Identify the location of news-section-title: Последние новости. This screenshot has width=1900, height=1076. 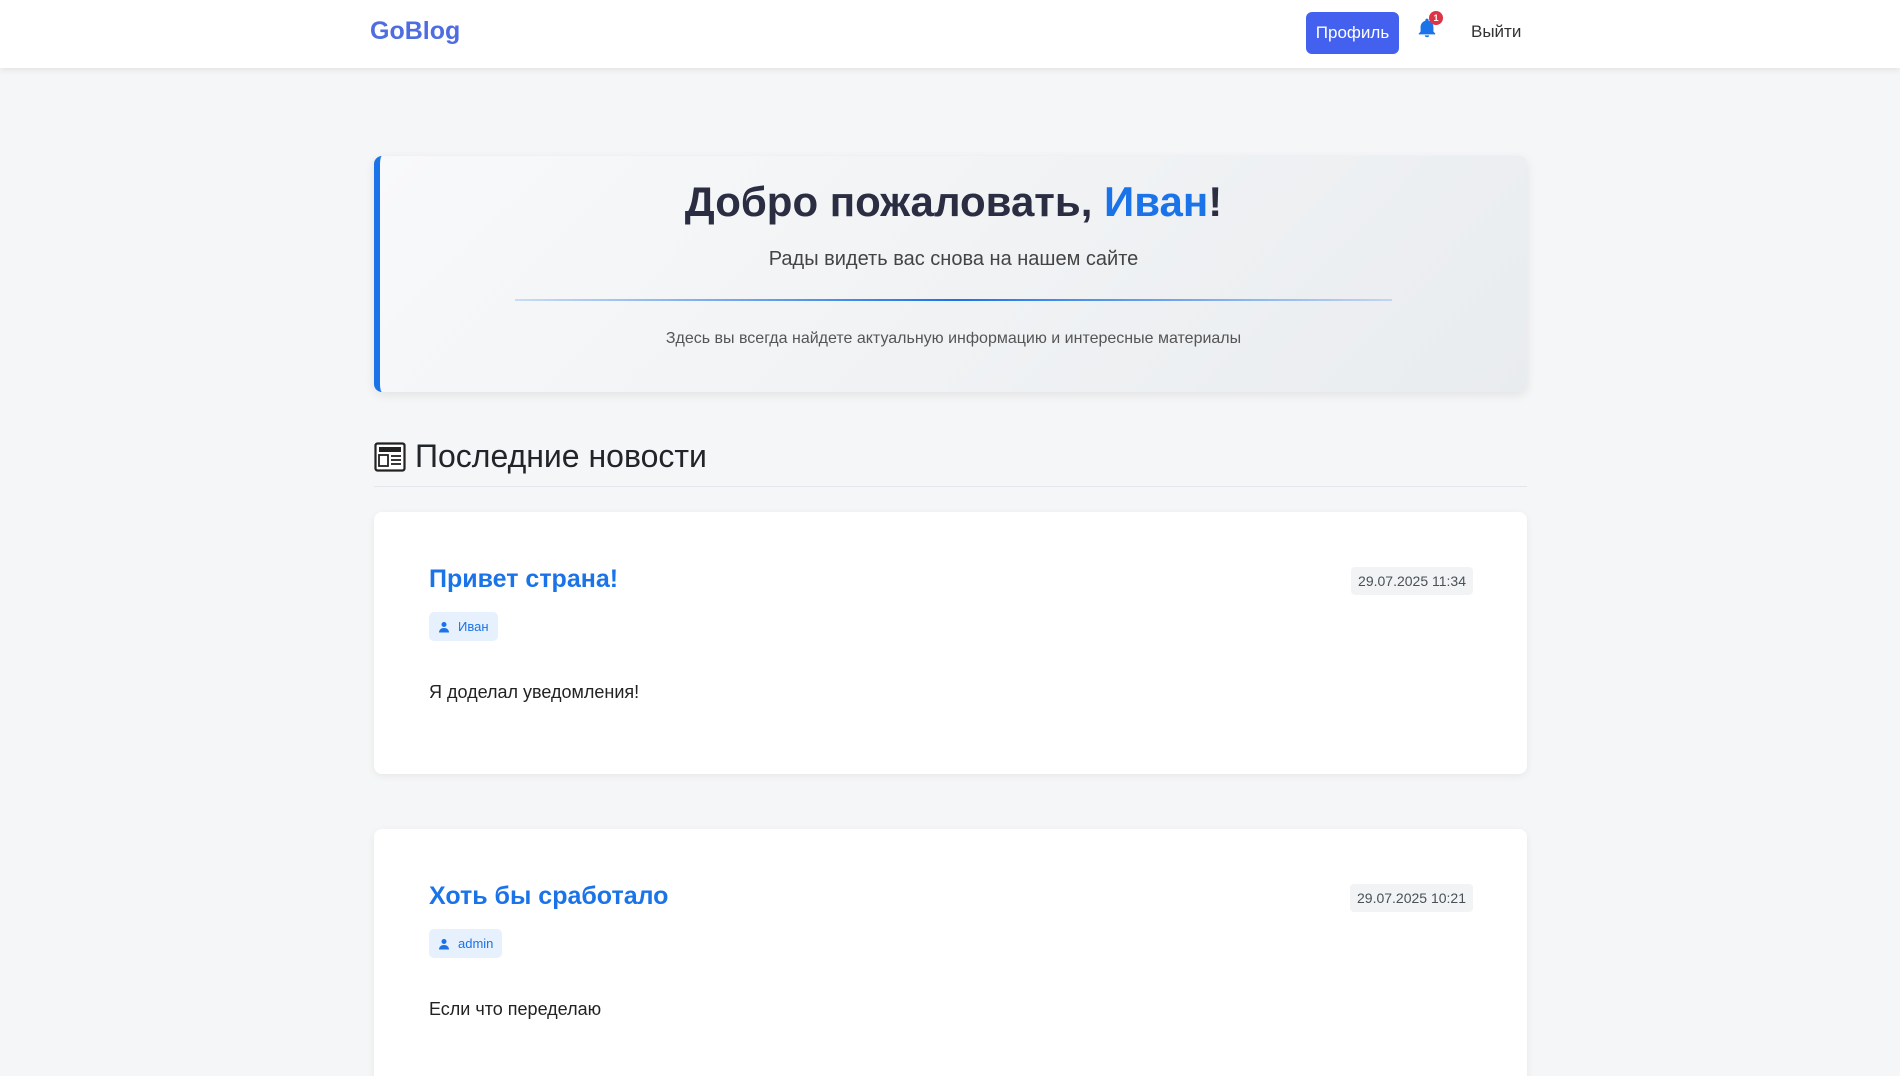
(561, 456).